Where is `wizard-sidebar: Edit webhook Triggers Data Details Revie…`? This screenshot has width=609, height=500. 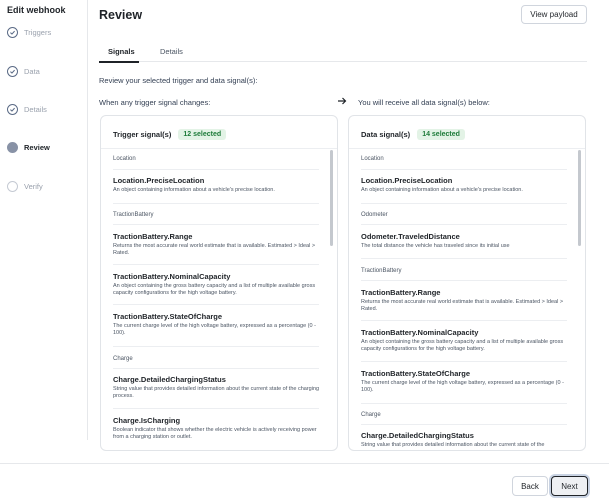 wizard-sidebar: Edit webhook Triggers Data Details Revie… is located at coordinates (44, 220).